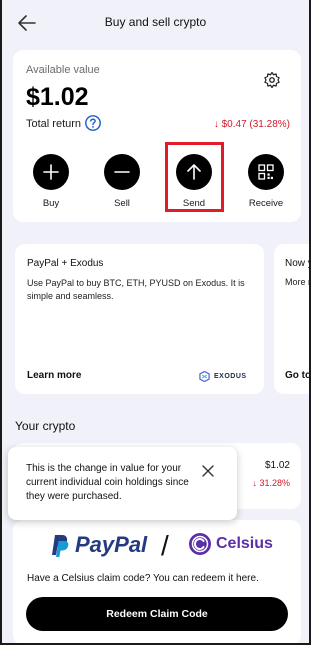 This screenshot has height=645, width=320. I want to click on celsius-icon, so click(200, 544).